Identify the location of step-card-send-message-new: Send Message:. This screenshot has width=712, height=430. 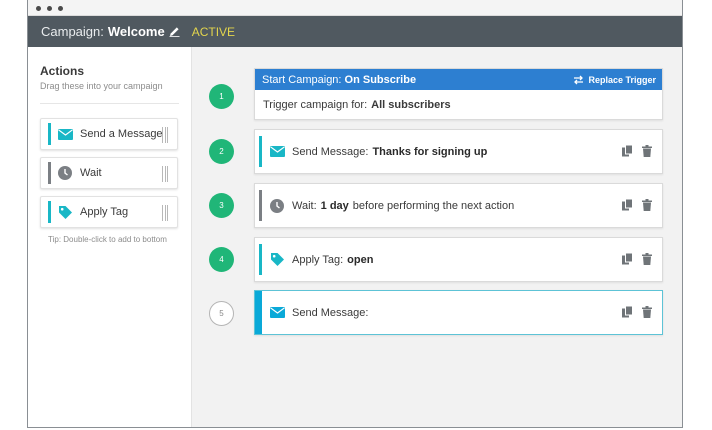
(458, 312).